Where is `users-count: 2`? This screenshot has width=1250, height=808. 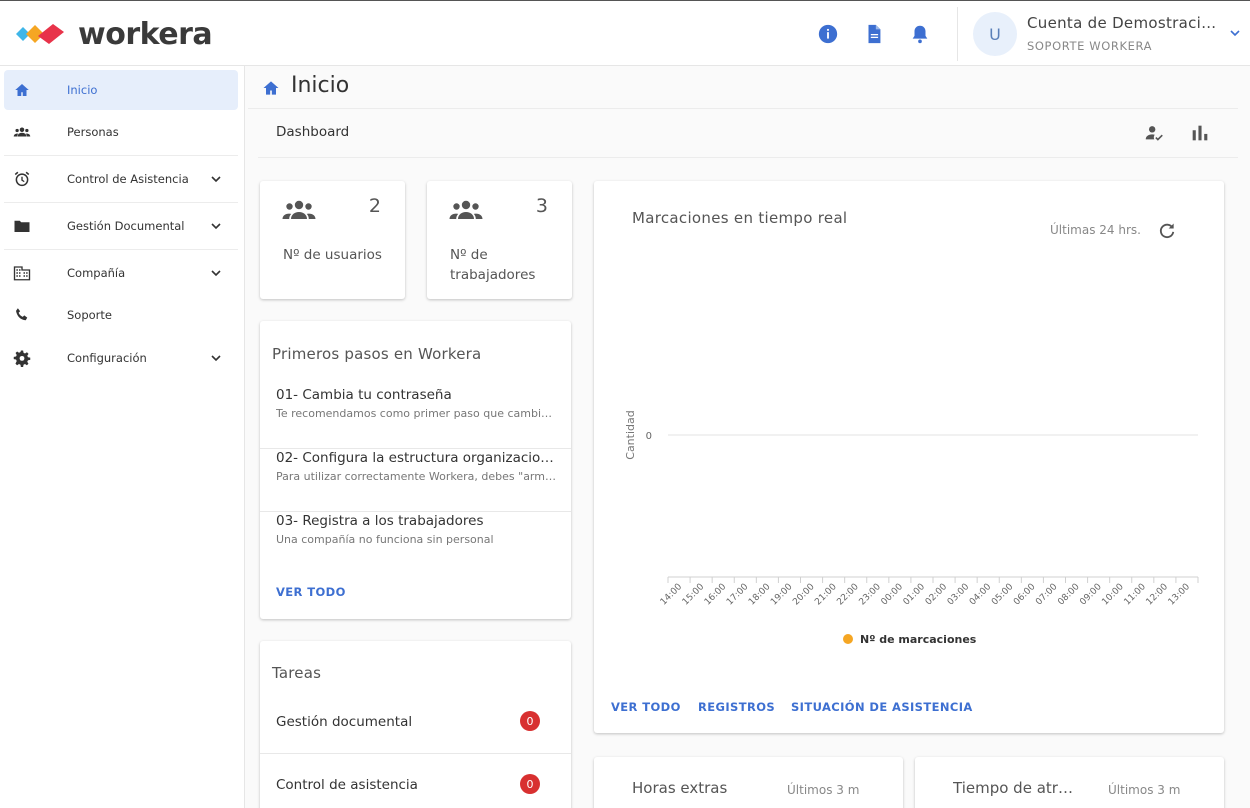 users-count: 2 is located at coordinates (374, 206).